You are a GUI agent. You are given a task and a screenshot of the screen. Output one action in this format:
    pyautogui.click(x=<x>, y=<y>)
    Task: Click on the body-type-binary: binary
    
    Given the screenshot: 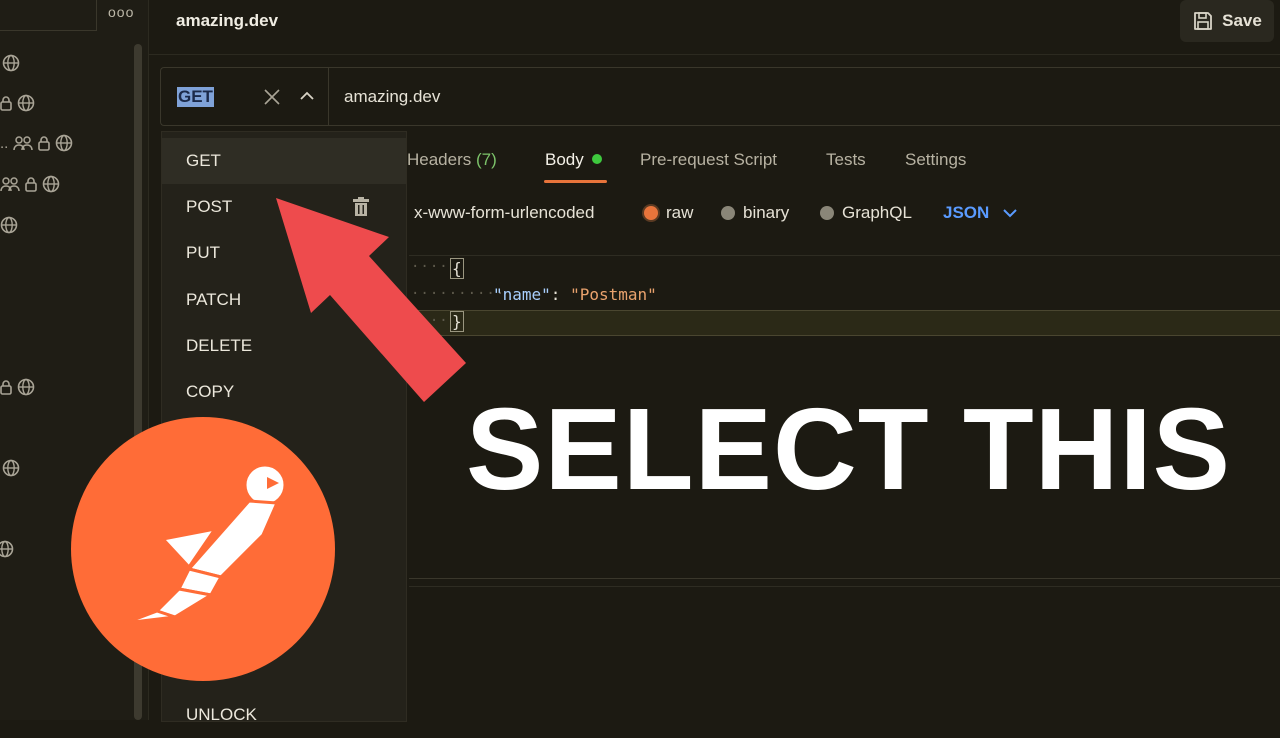 What is the action you would take?
    pyautogui.click(x=755, y=213)
    